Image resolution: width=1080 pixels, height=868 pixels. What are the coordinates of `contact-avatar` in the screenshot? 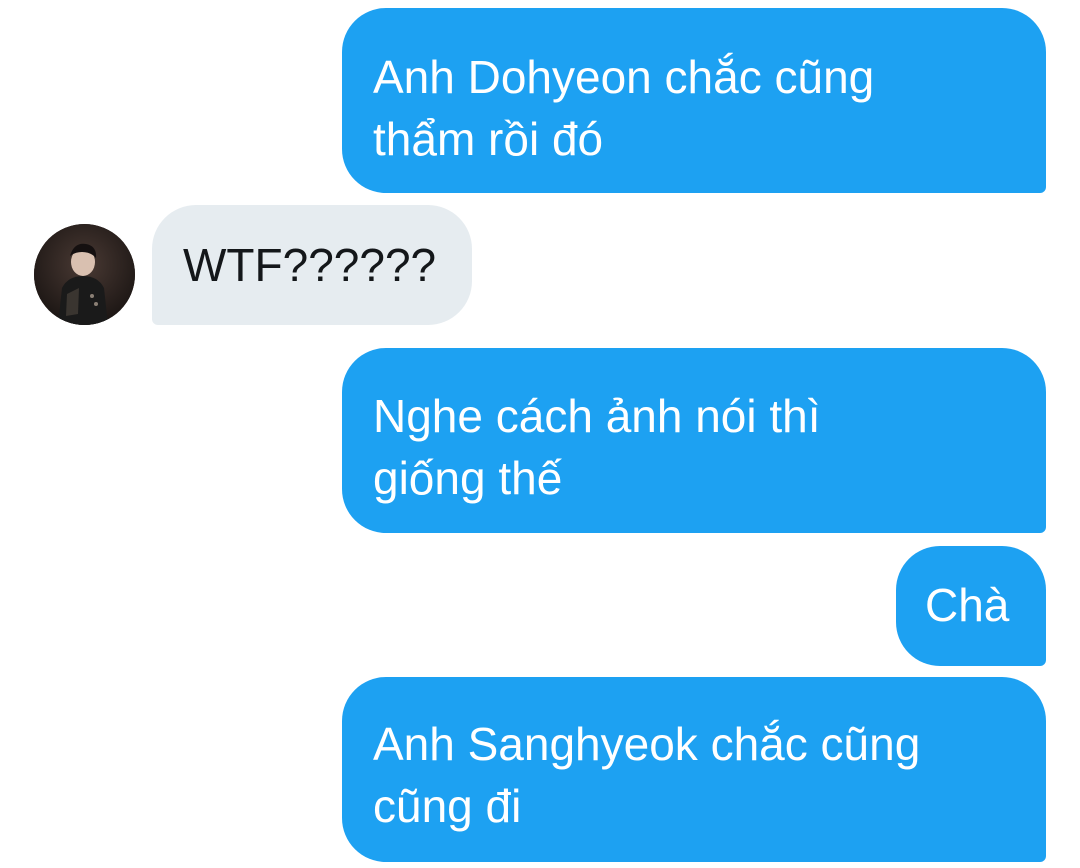 It's located at (84, 274).